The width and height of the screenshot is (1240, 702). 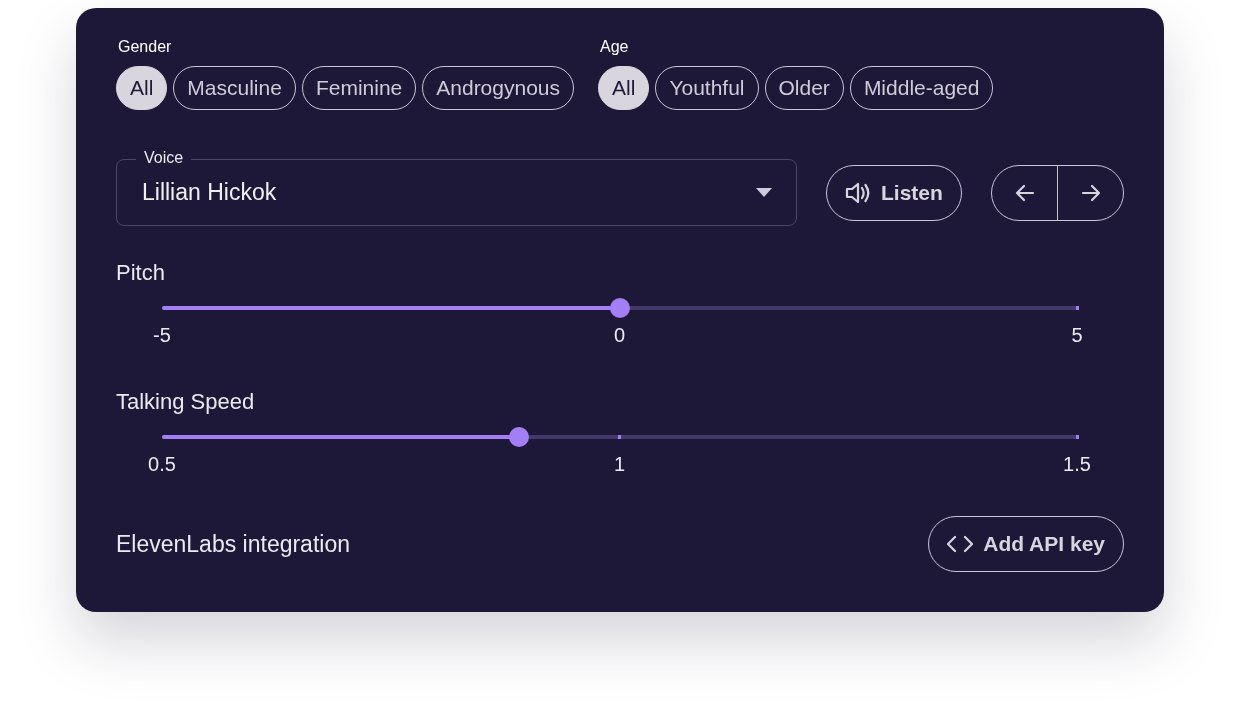 What do you see at coordinates (209, 192) in the screenshot?
I see `field-value: Lillian Hickok` at bounding box center [209, 192].